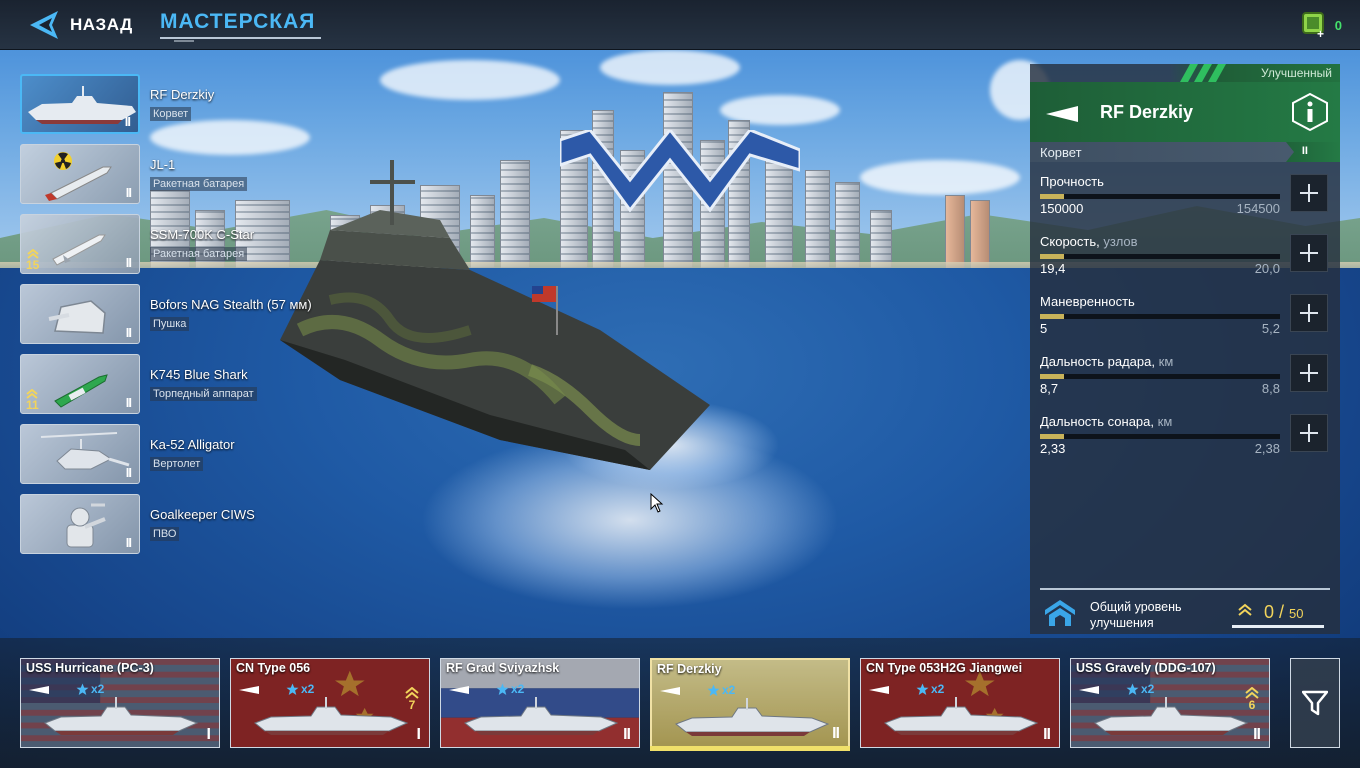  Describe the element at coordinates (1258, 208) in the screenshot. I see `stat-max: 154500` at that location.